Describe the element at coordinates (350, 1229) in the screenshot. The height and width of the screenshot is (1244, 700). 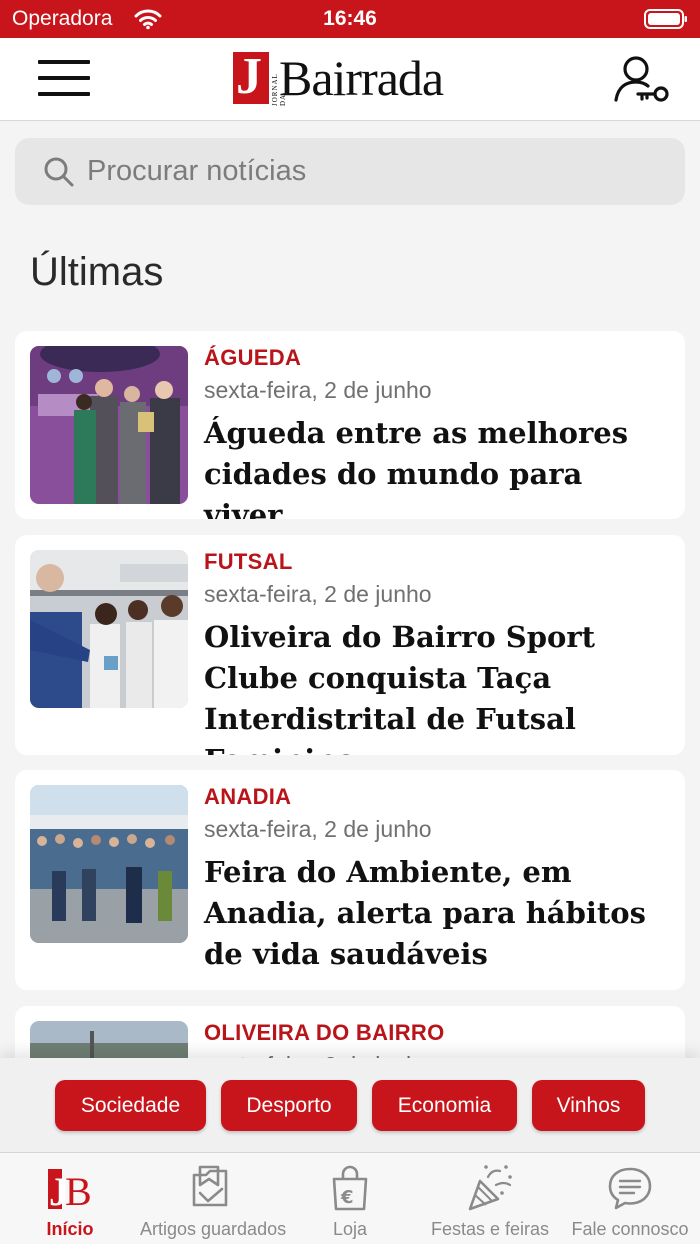
I see `tab-label: Loja` at that location.